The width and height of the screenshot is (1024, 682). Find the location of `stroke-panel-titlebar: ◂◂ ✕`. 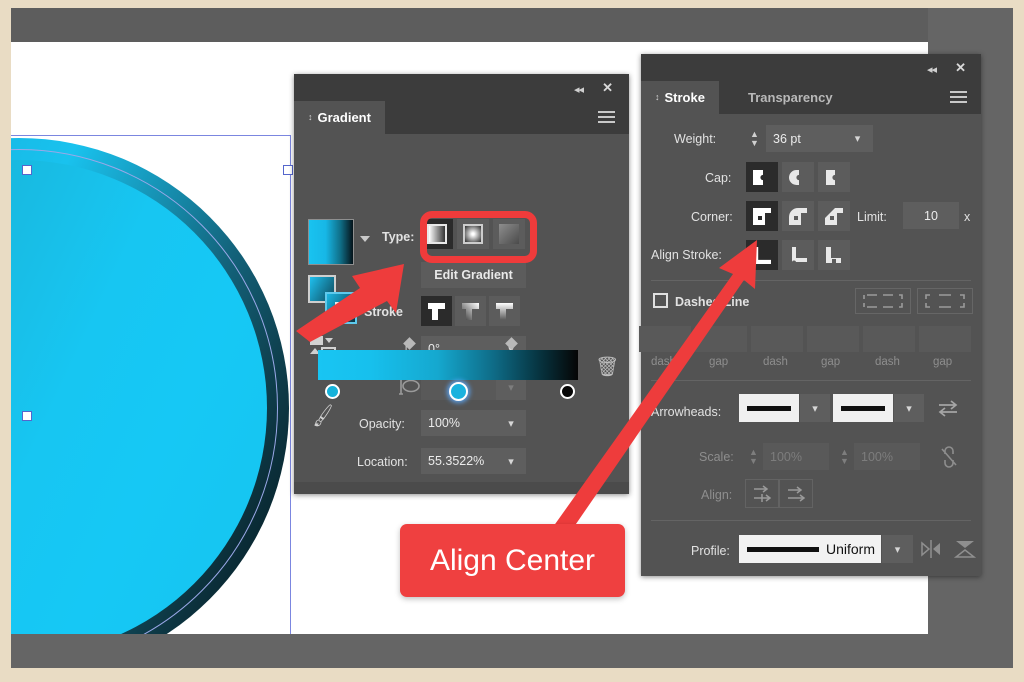

stroke-panel-titlebar: ◂◂ ✕ is located at coordinates (811, 67).